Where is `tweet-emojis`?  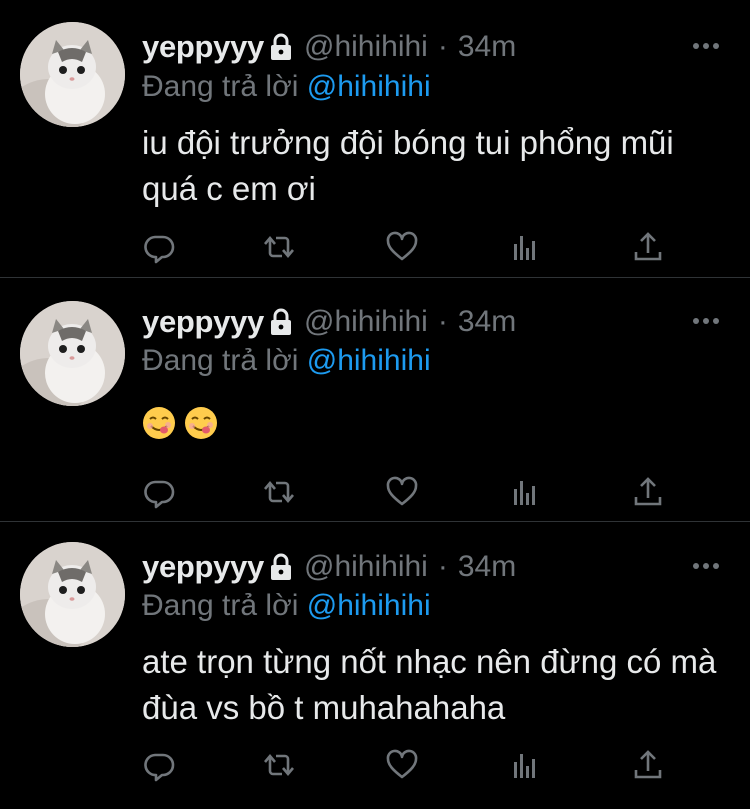 tweet-emojis is located at coordinates (180, 423).